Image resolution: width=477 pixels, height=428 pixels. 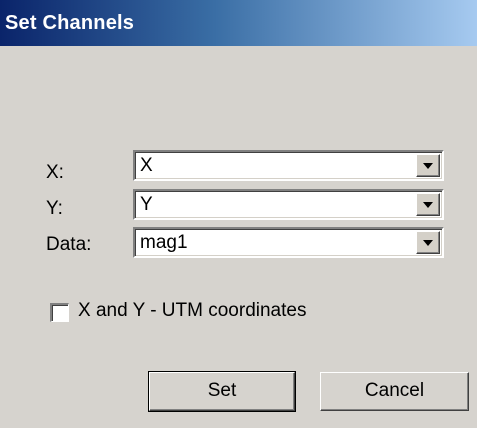 I want to click on data-channel-value: mag1, so click(x=164, y=242).